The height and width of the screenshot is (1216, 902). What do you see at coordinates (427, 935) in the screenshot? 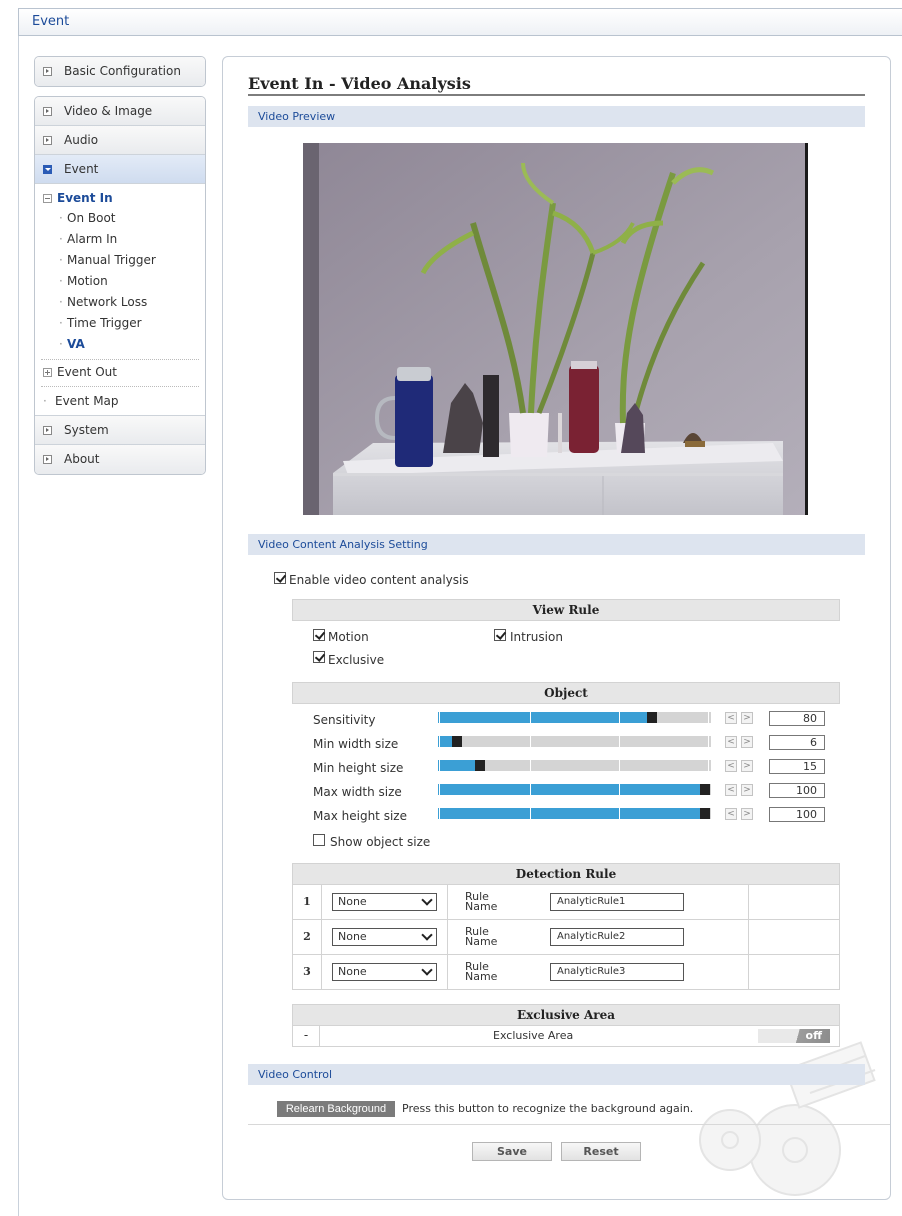
I see `chevron-down-icon` at bounding box center [427, 935].